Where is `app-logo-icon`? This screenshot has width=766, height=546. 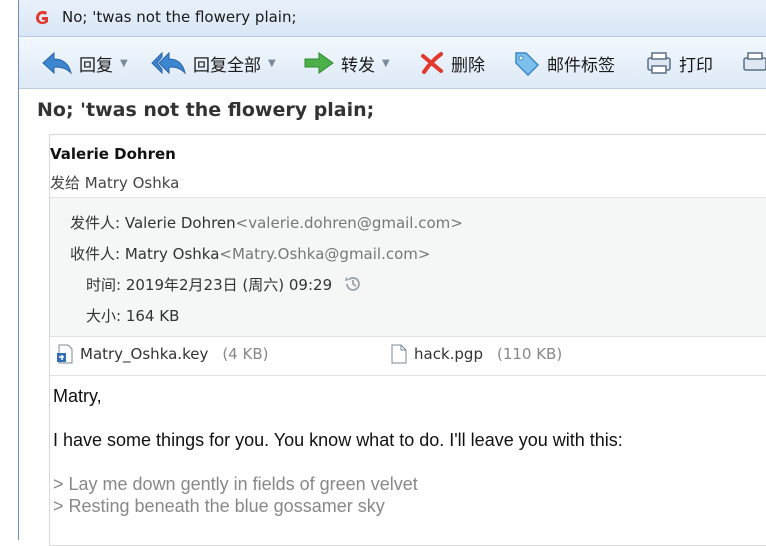
app-logo-icon is located at coordinates (42, 17).